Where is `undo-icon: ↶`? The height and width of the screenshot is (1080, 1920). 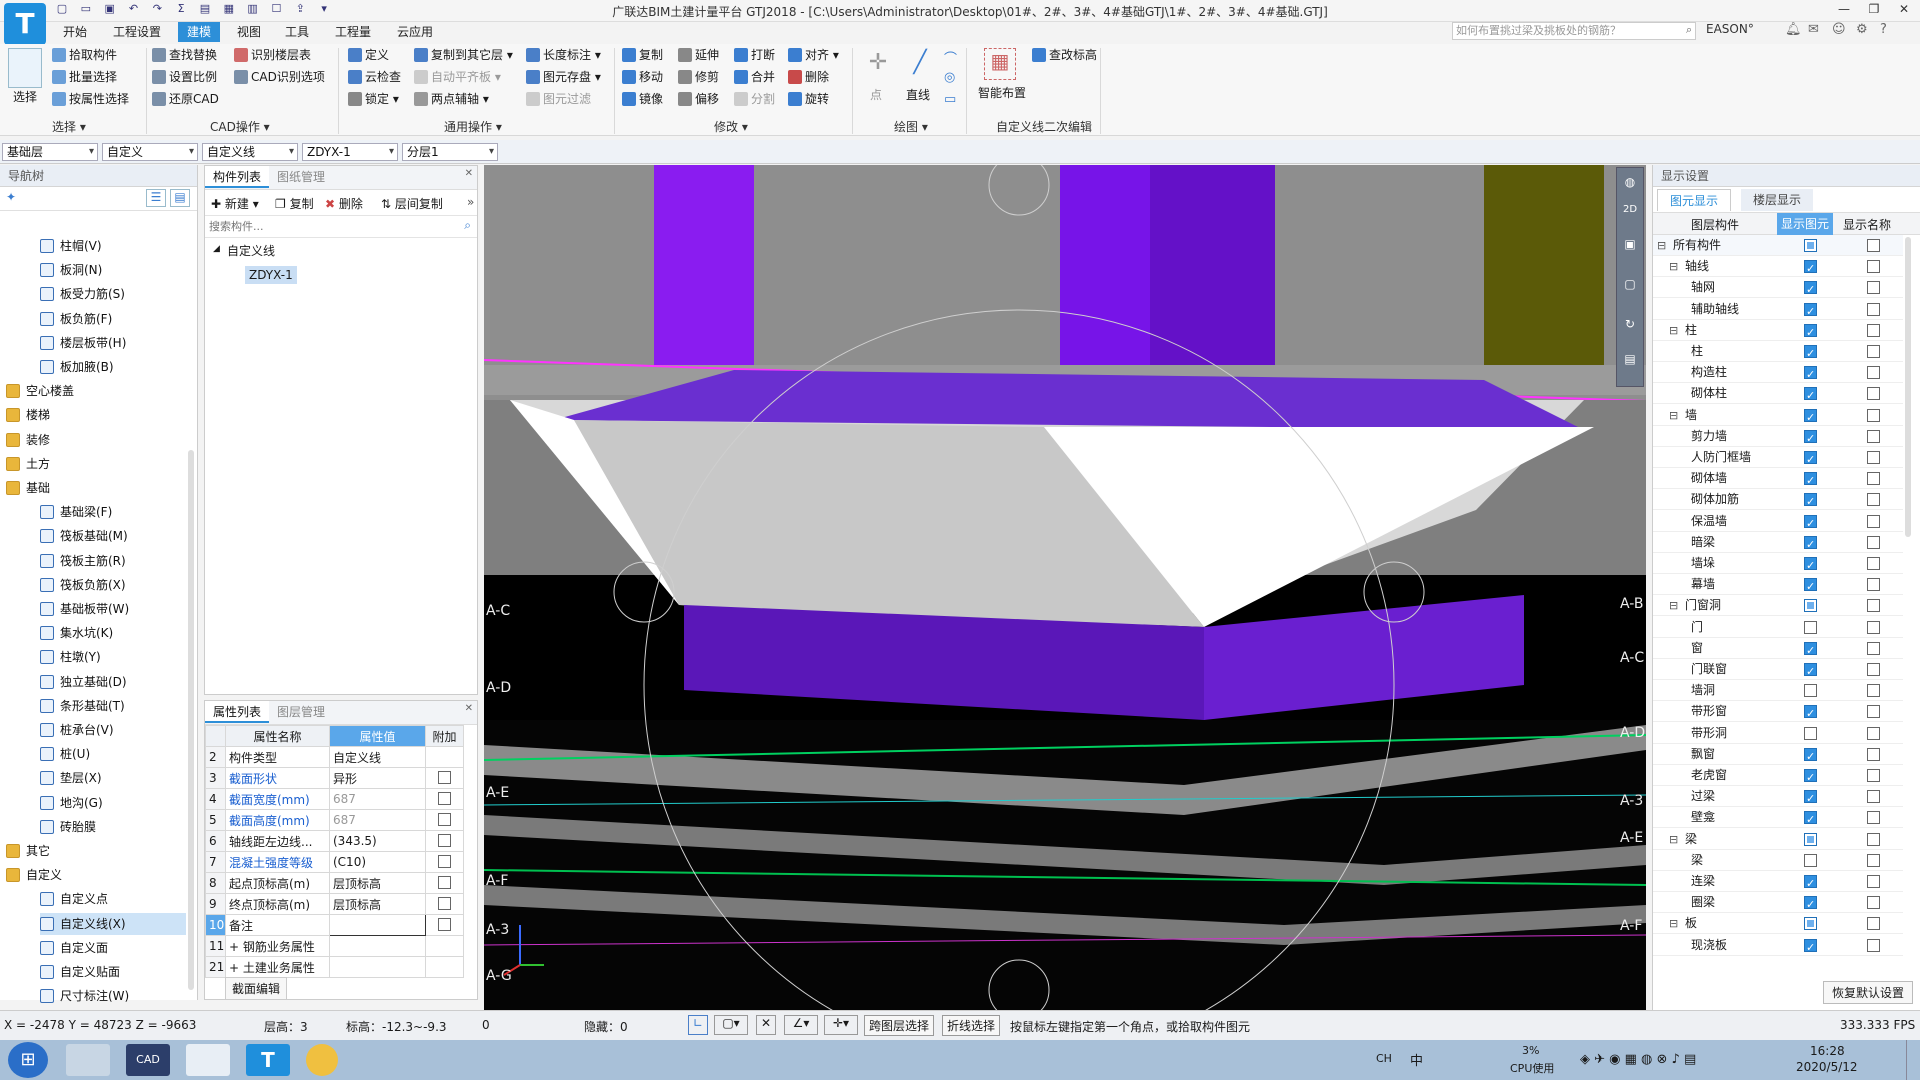
undo-icon: ↶ is located at coordinates (133, 9).